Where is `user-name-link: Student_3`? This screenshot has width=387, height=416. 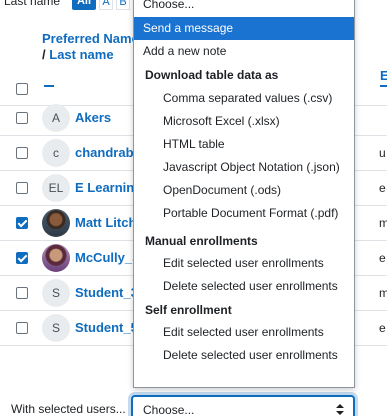 user-name-link: Student_3 is located at coordinates (106, 292).